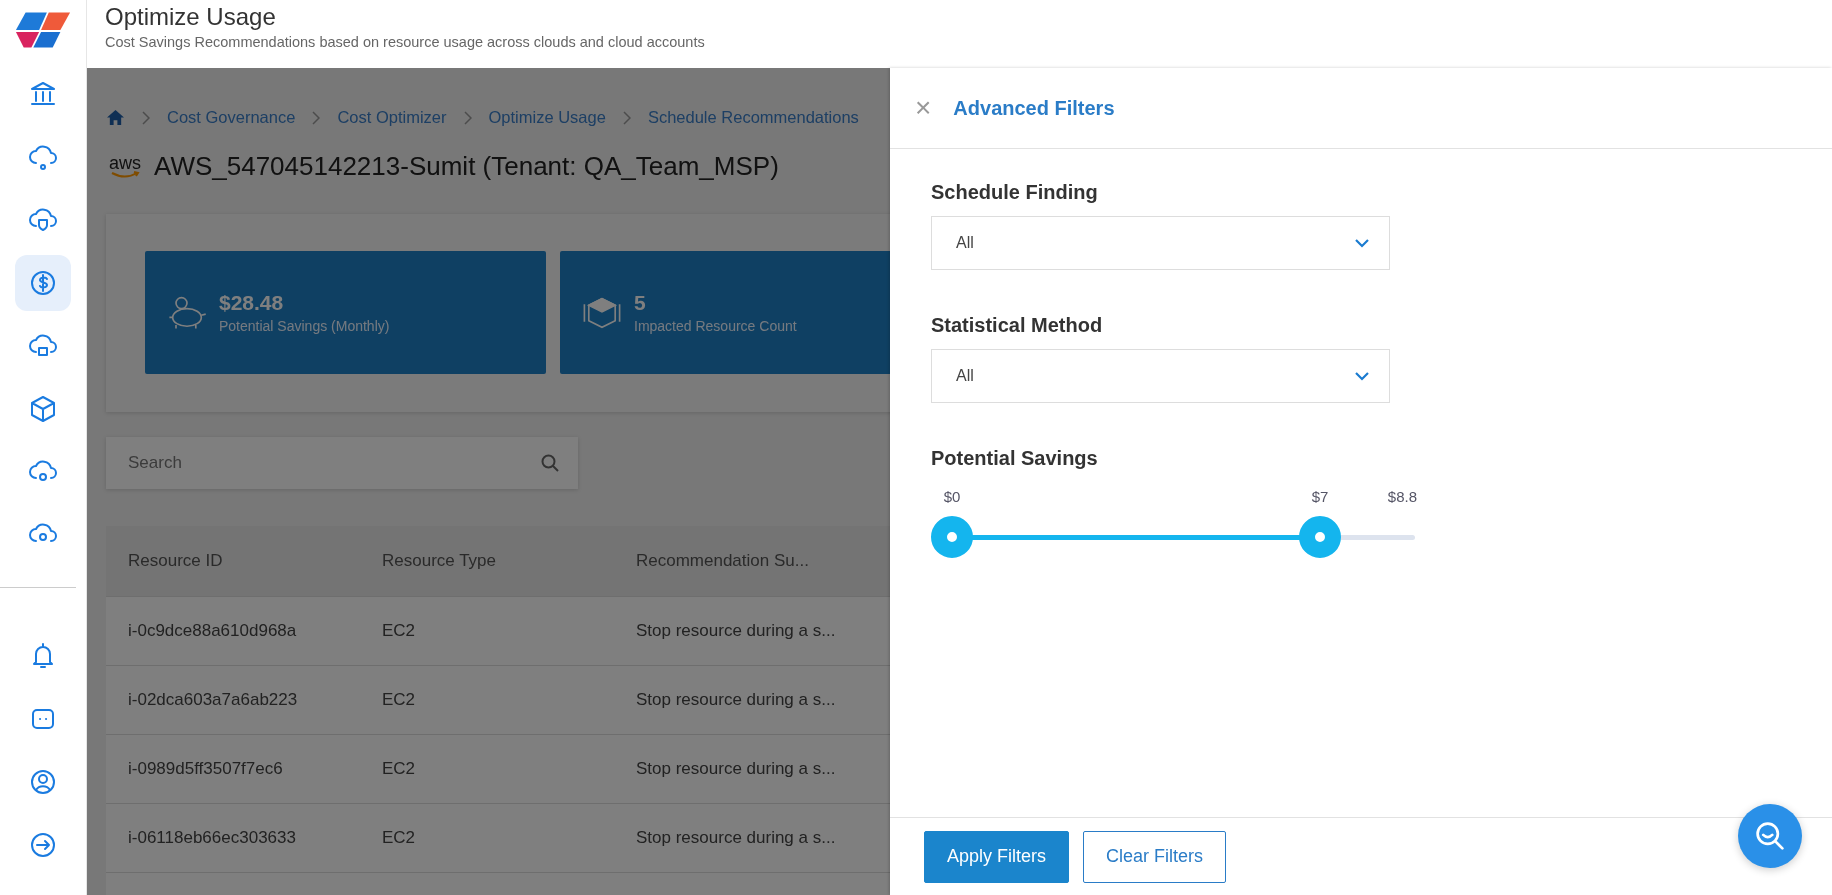 This screenshot has height=895, width=1832. What do you see at coordinates (439, 561) in the screenshot?
I see `column-header: Resource Type` at bounding box center [439, 561].